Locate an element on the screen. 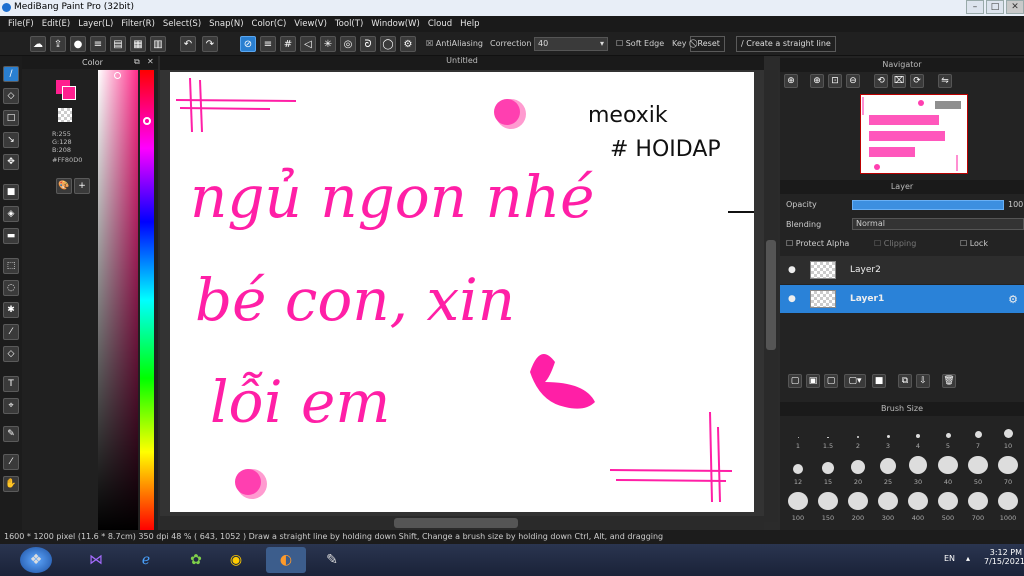  float-icon: ⧉ is located at coordinates (137, 62).